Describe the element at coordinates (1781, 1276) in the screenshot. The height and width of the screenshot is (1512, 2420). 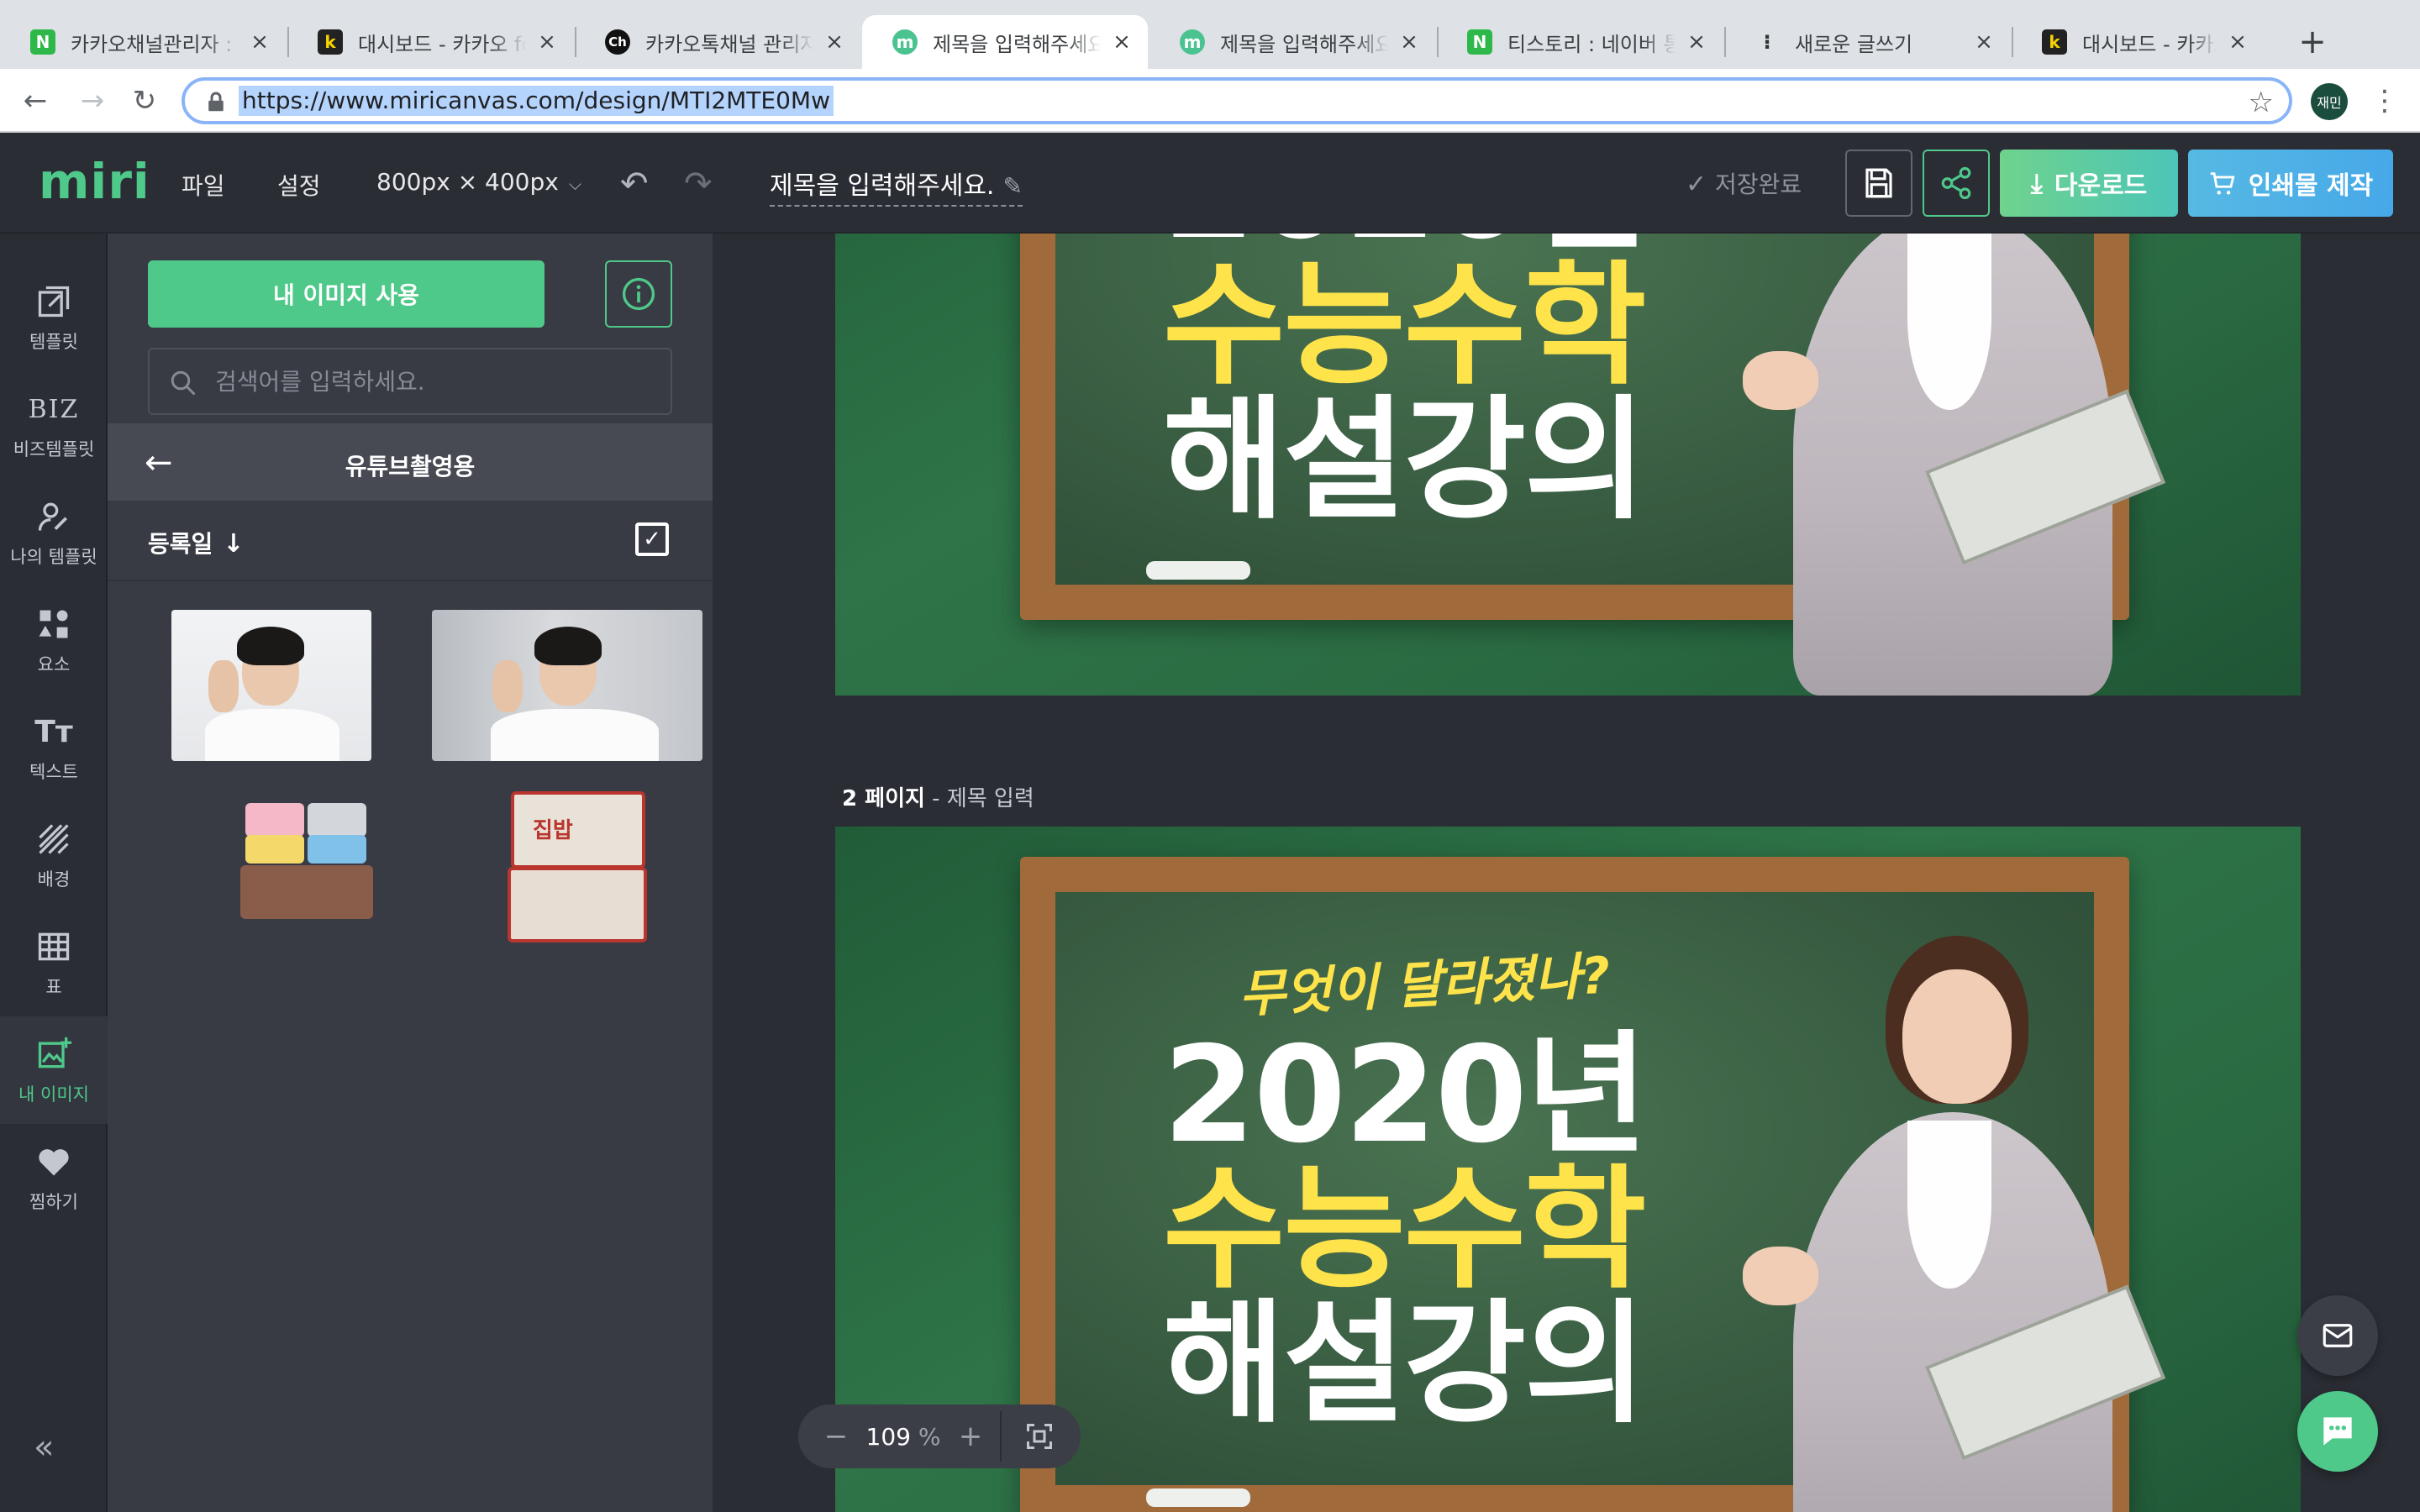
I see `palm-shape` at that location.